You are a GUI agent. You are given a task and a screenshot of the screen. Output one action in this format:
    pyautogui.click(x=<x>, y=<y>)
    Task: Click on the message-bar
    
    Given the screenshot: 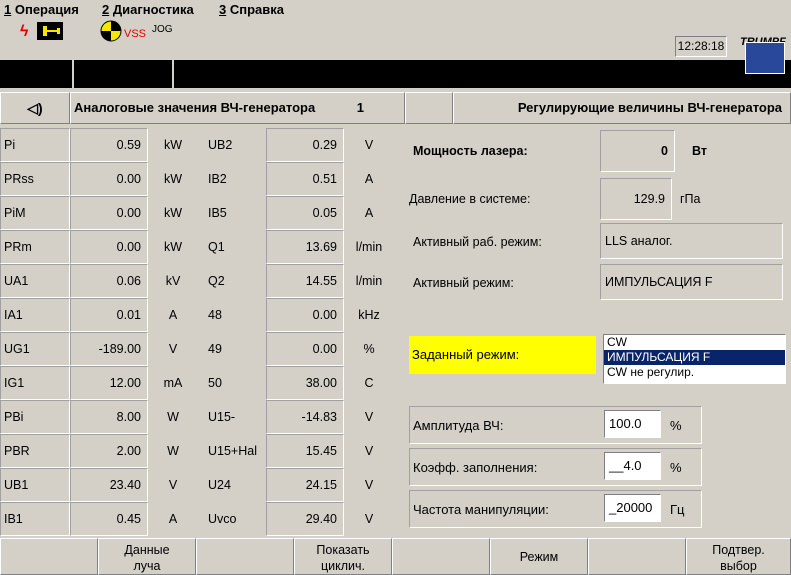 What is the action you would take?
    pyautogui.click(x=395, y=74)
    